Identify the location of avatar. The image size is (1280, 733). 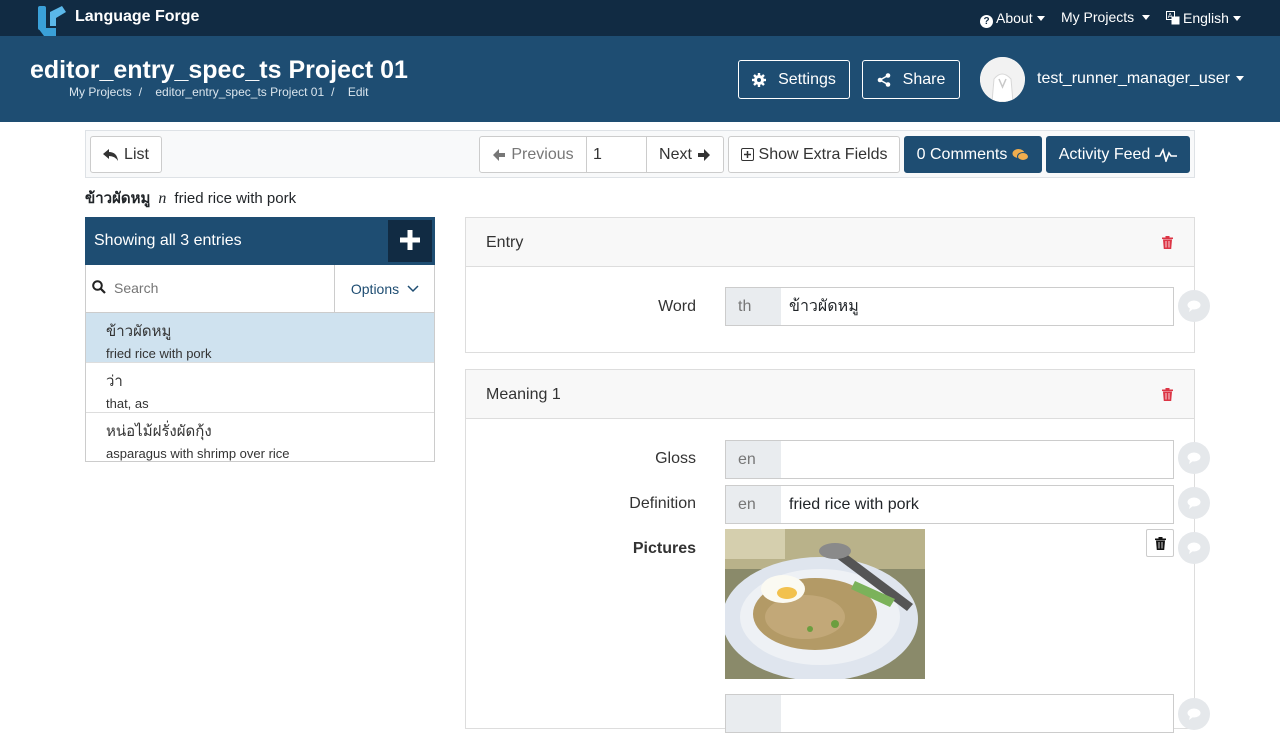
(1002, 79).